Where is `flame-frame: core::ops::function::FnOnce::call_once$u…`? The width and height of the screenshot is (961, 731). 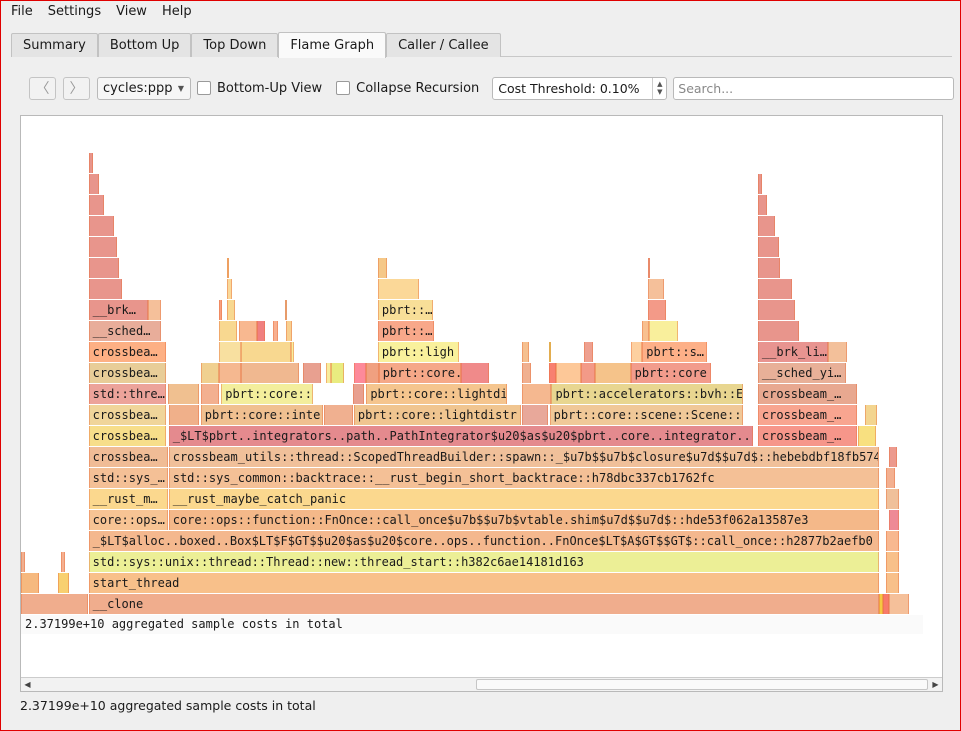
flame-frame: core::ops::function::FnOnce::call_once$u… is located at coordinates (523, 520).